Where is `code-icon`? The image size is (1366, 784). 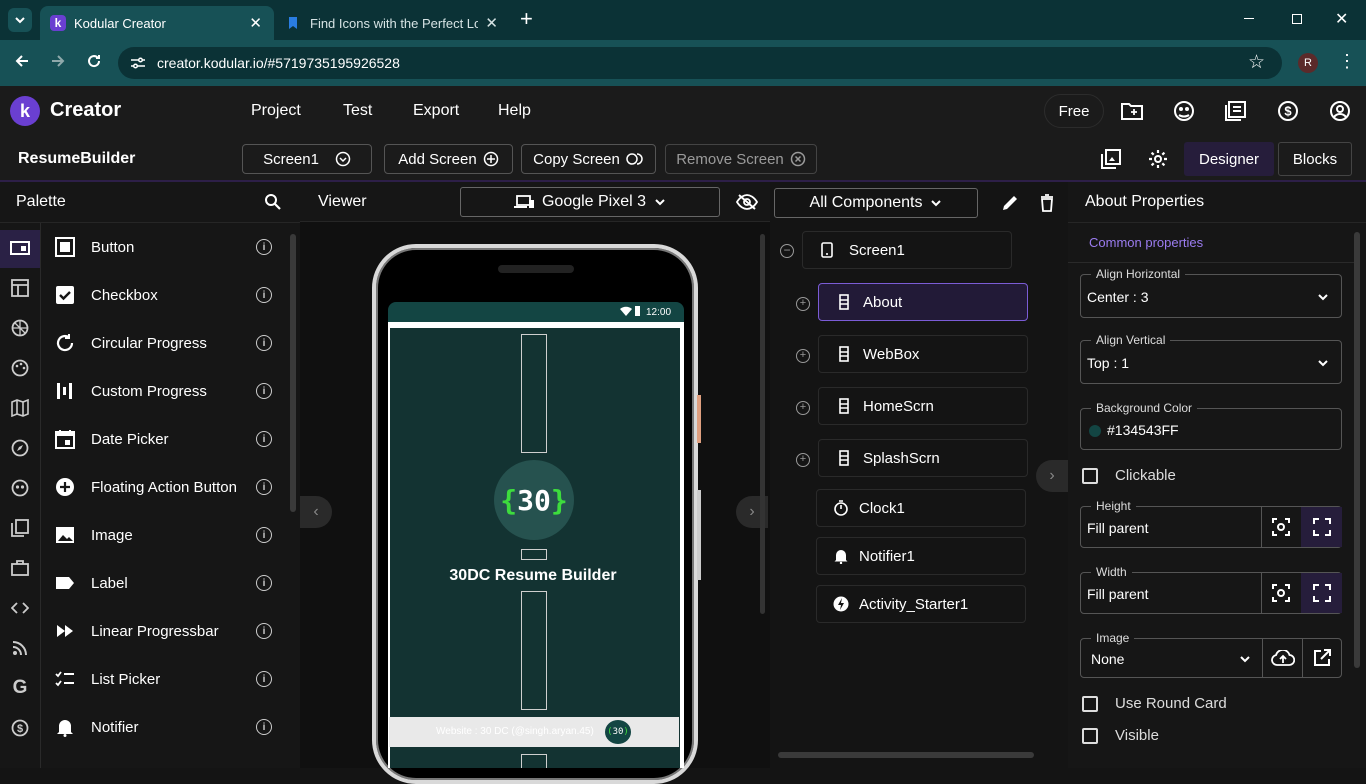
code-icon is located at coordinates (20, 608).